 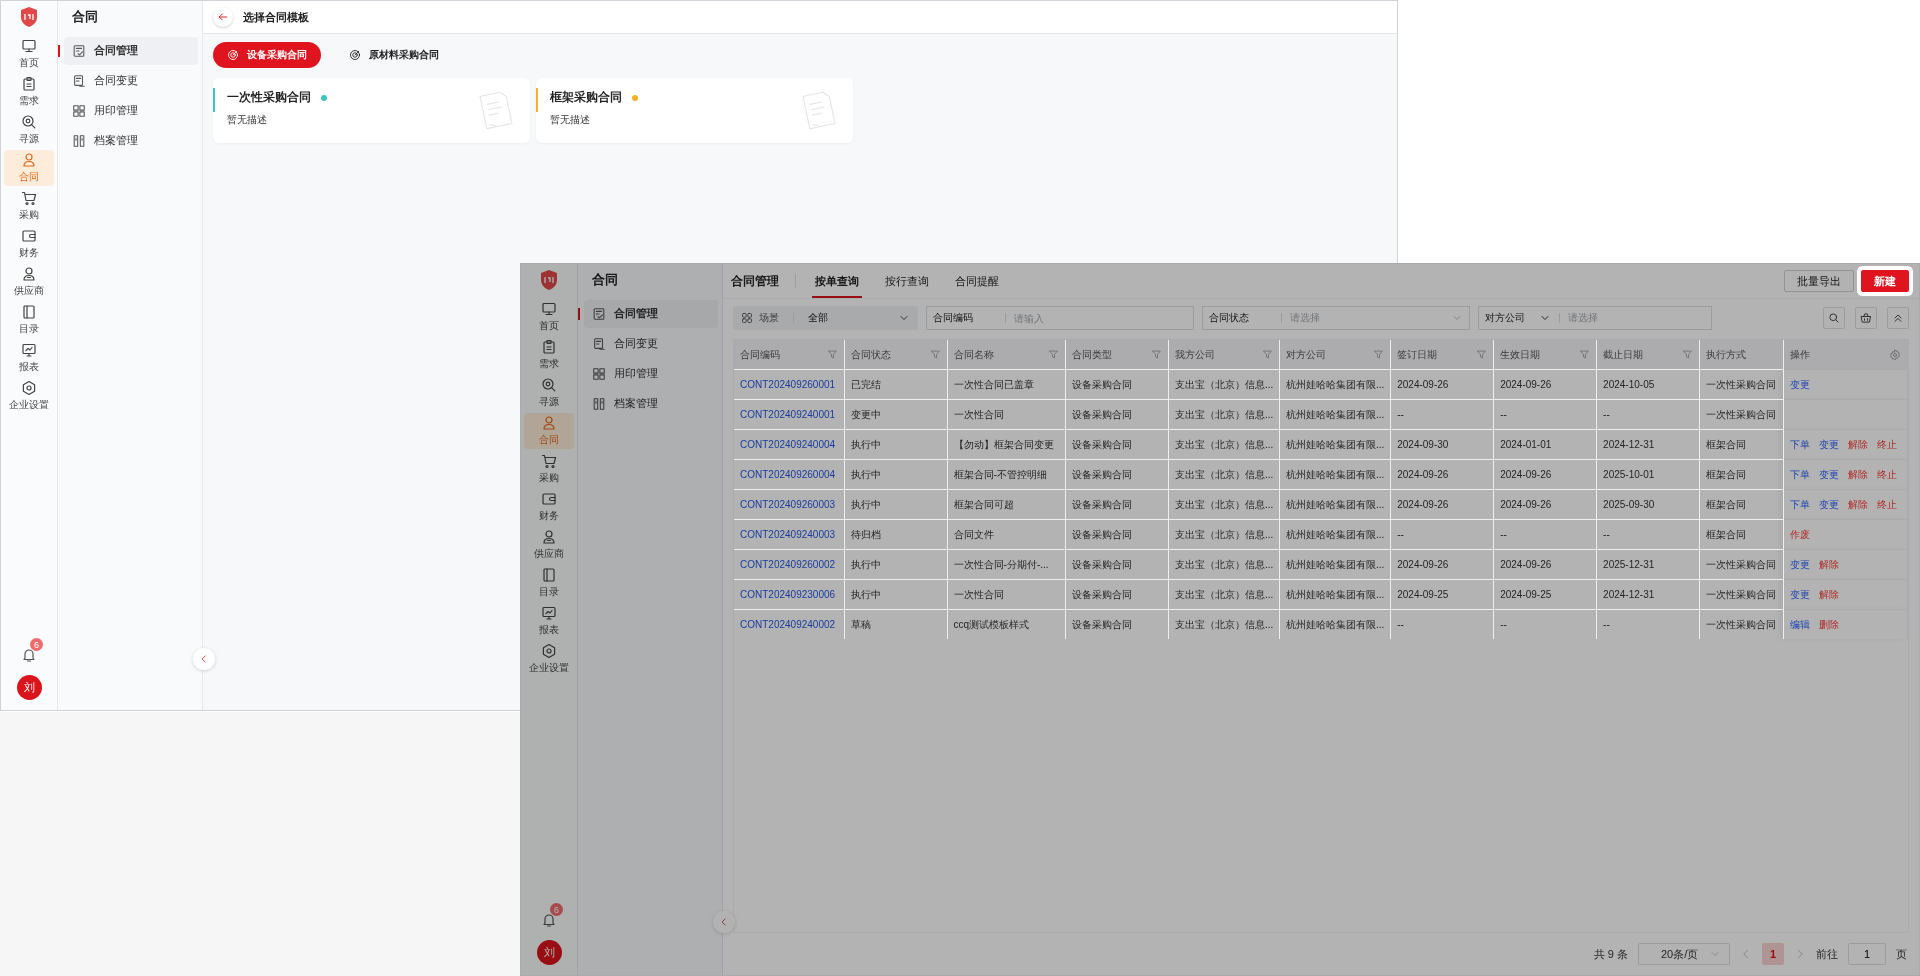 I want to click on table-cell: 2025-12-31, so click(x=1648, y=564).